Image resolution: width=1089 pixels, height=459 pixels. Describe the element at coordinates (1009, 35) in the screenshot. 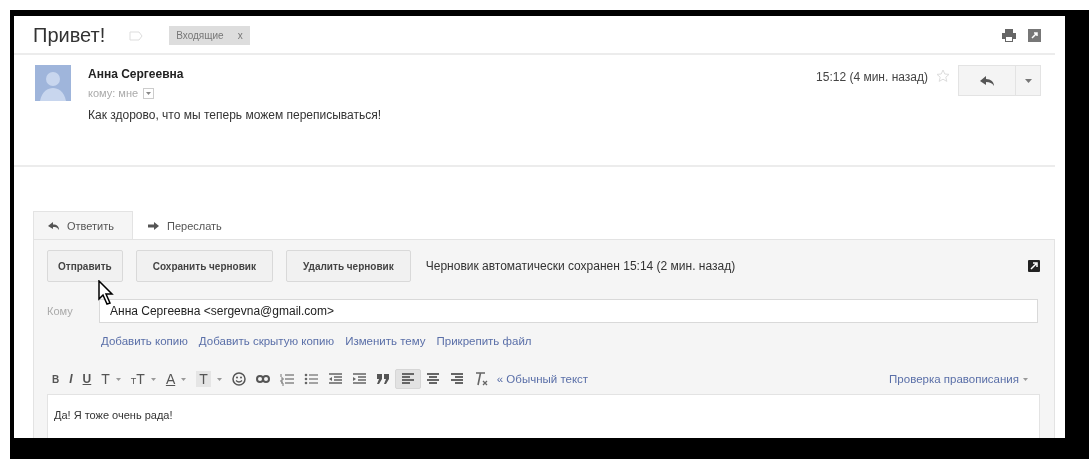

I see `print-icon` at that location.